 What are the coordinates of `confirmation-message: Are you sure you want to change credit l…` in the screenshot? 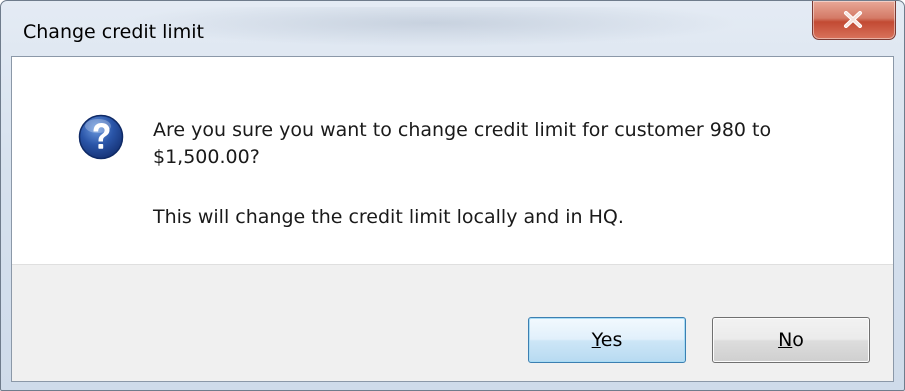 It's located at (462, 130).